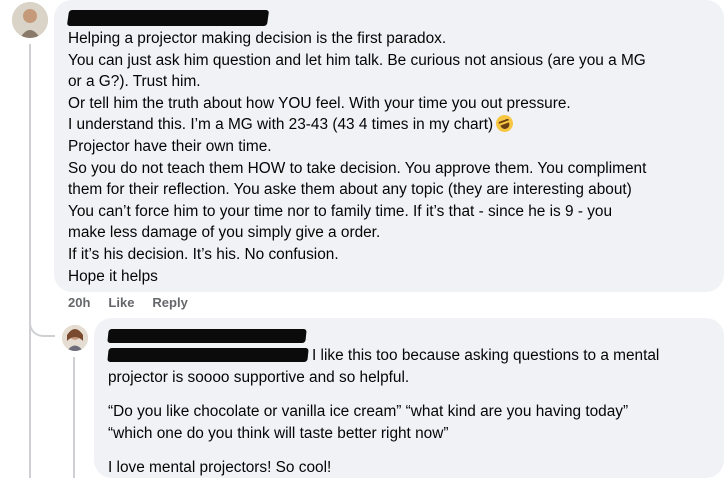 Image resolution: width=725 pixels, height=479 pixels. What do you see at coordinates (75, 338) in the screenshot?
I see `reply-avatar` at bounding box center [75, 338].